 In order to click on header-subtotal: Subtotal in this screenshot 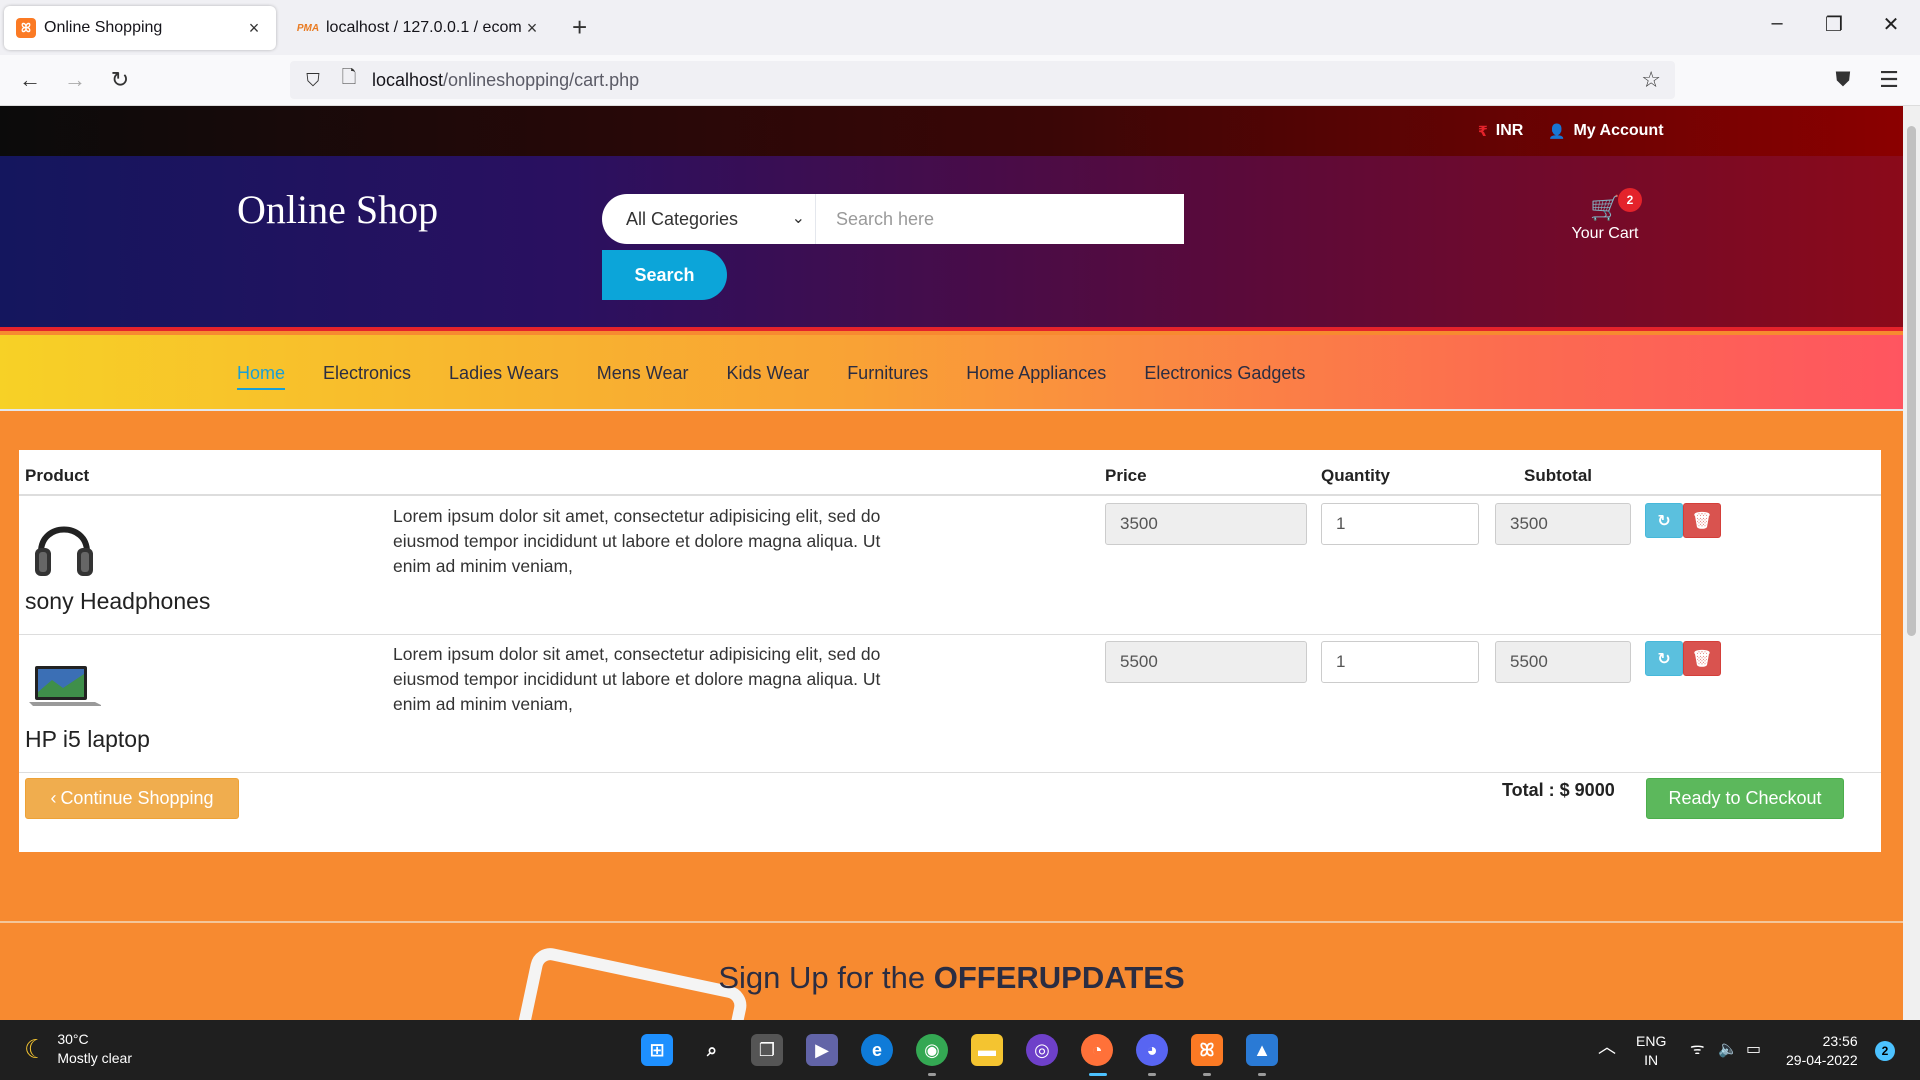, I will do `click(1558, 475)`.